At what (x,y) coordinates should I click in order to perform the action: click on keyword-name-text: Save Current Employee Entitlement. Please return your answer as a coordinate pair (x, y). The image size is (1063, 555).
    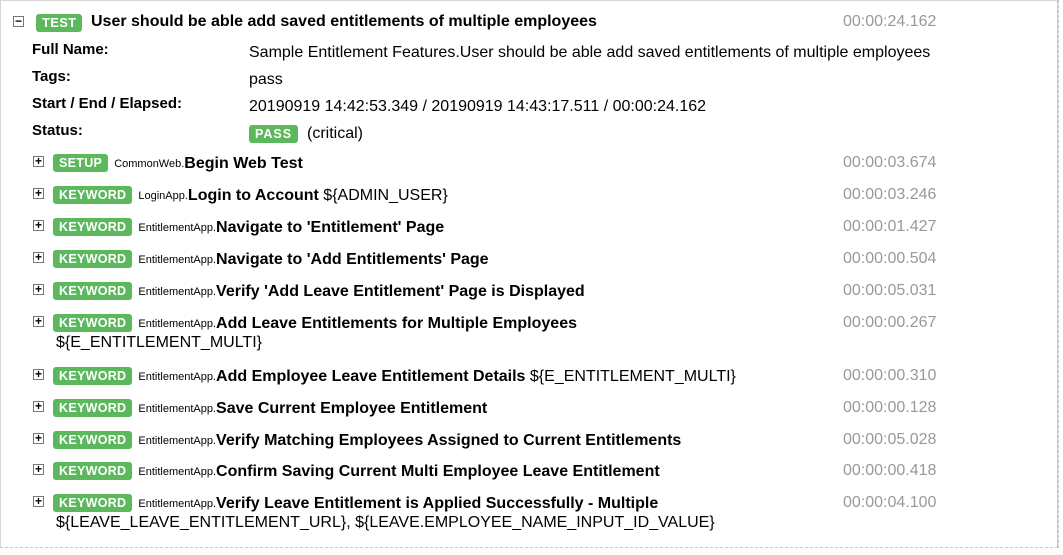
    Looking at the image, I should click on (352, 408).